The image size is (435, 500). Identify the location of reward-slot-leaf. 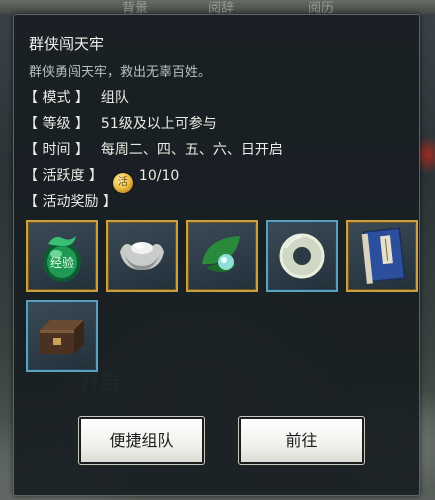
(222, 256).